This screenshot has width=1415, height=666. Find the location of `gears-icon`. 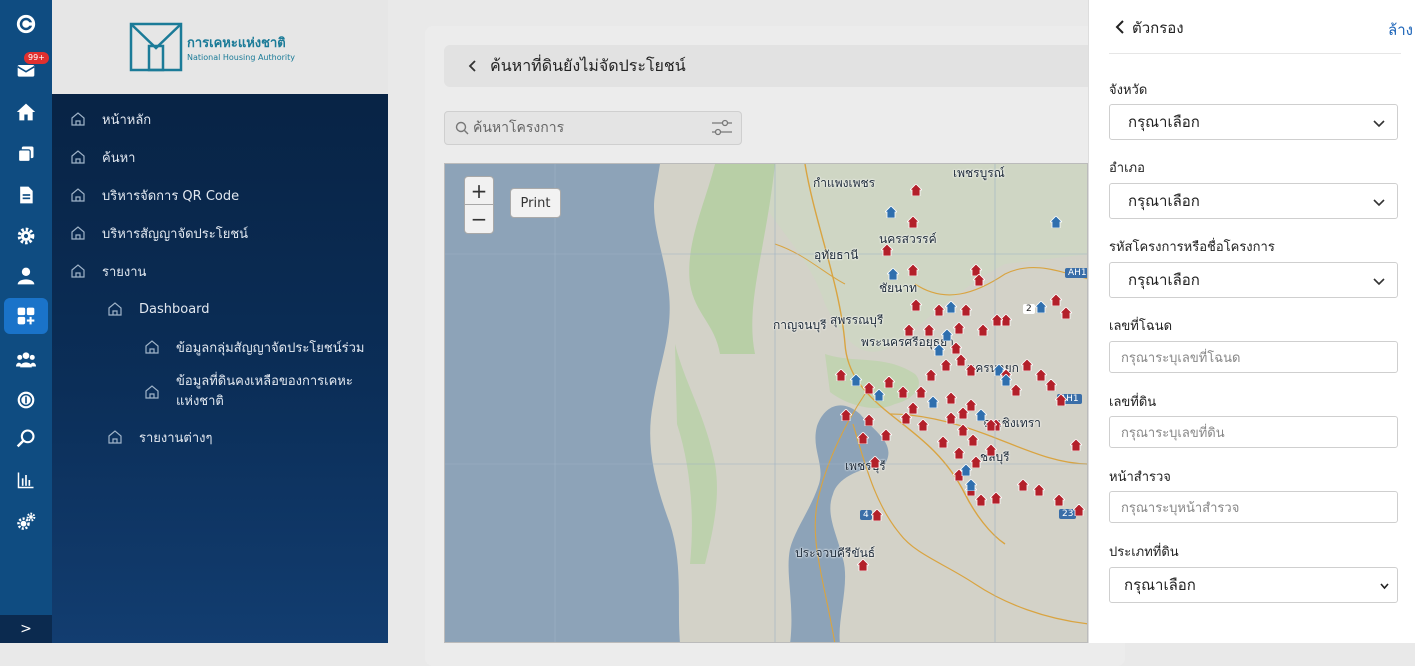

gears-icon is located at coordinates (26, 522).